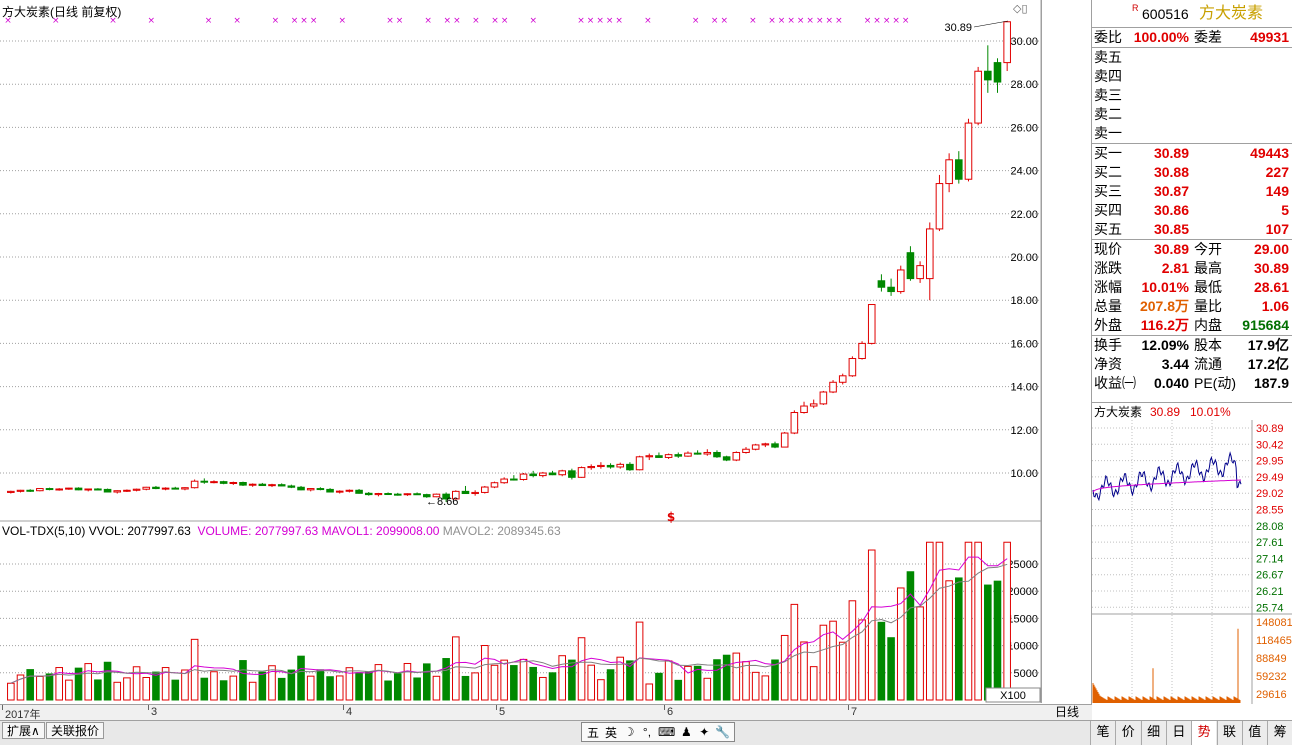 This screenshot has height=745, width=1292. Describe the element at coordinates (1208, 287) in the screenshot. I see `row-label-2: 最低` at that location.